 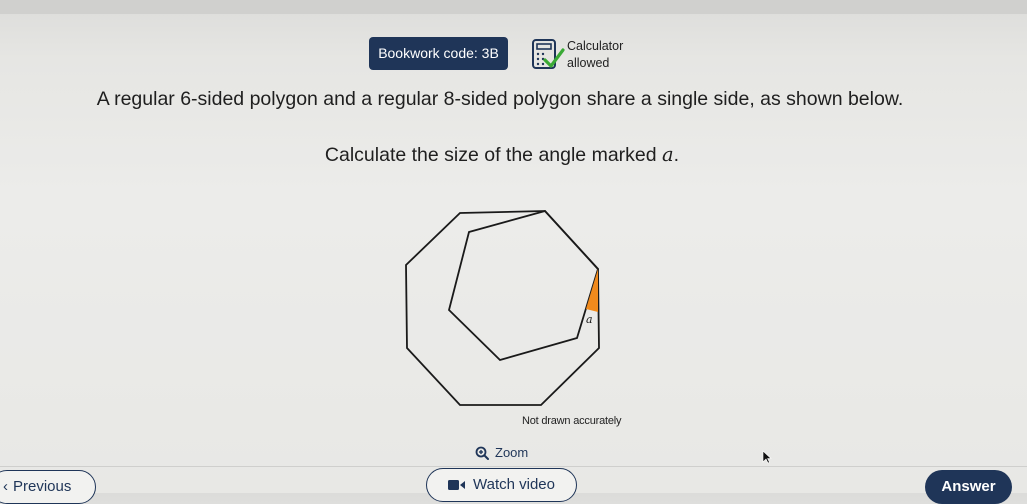 What do you see at coordinates (588, 63) in the screenshot?
I see `calculator-label-line2: allowed` at bounding box center [588, 63].